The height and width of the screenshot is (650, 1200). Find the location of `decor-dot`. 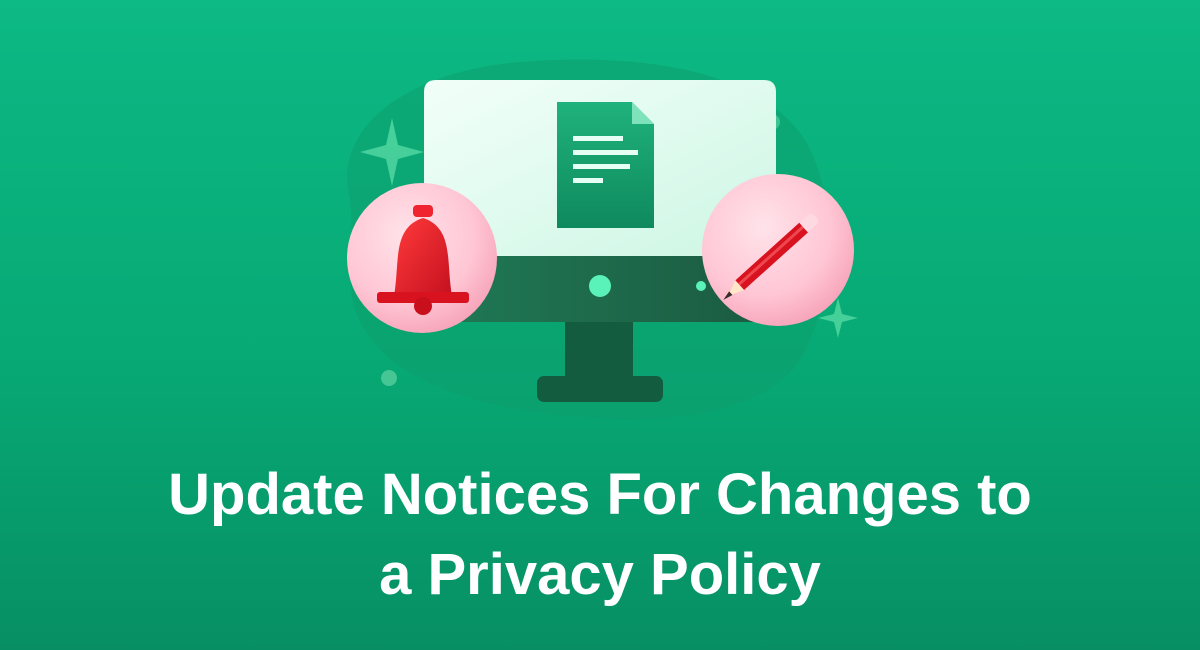

decor-dot is located at coordinates (389, 378).